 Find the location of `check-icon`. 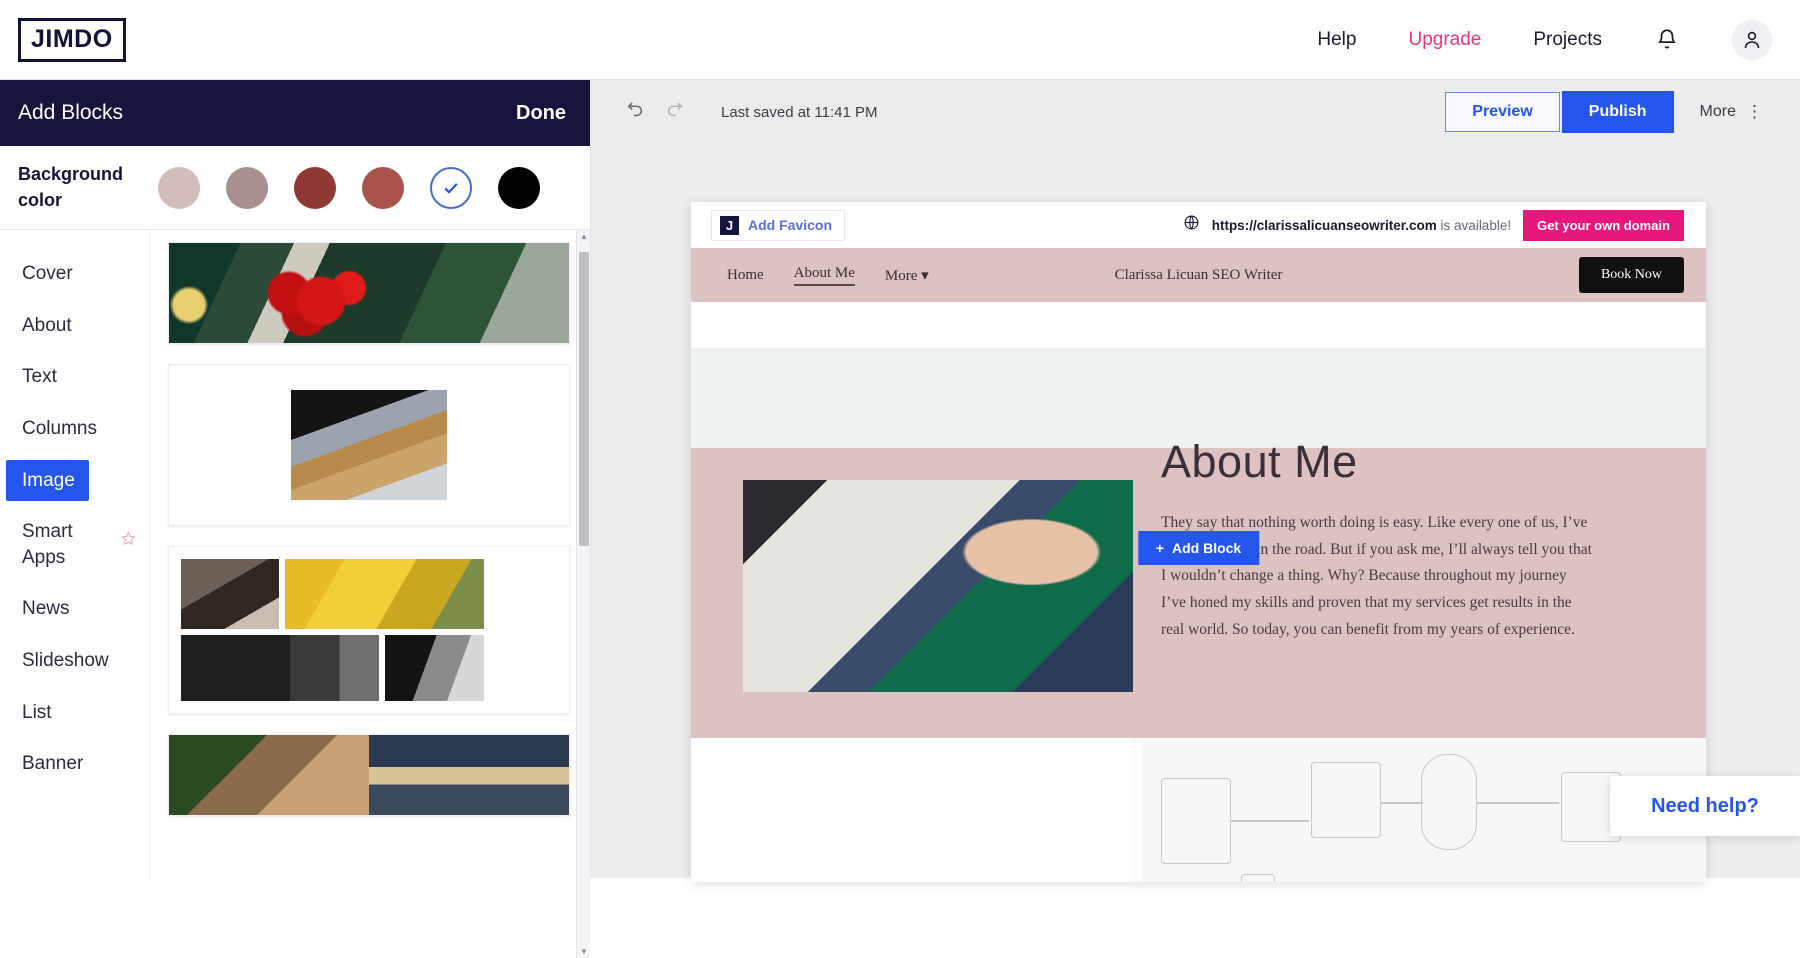

check-icon is located at coordinates (451, 188).